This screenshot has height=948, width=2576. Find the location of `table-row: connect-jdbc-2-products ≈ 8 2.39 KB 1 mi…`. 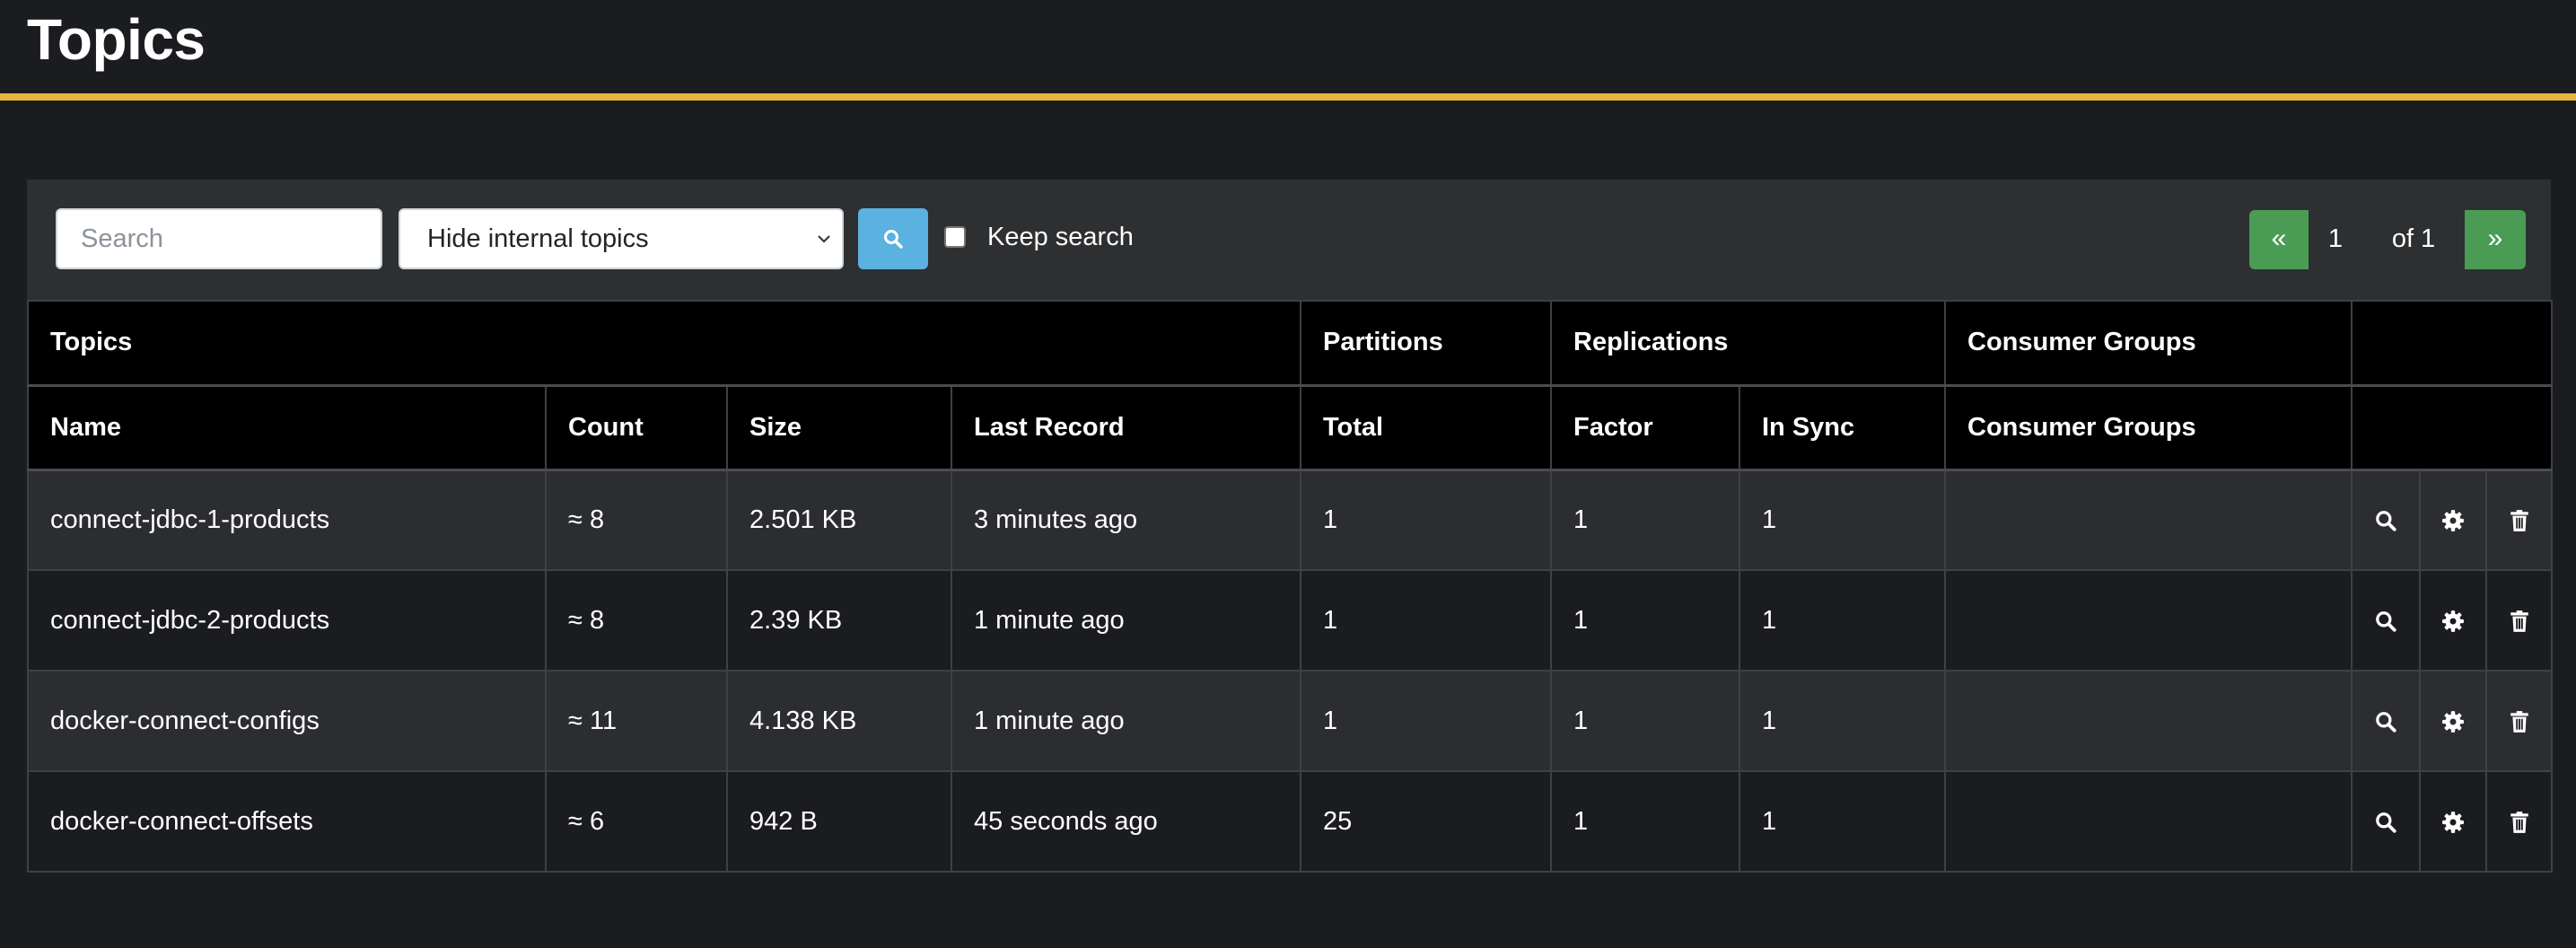

table-row: connect-jdbc-2-products ≈ 8 2.39 KB 1 mi… is located at coordinates (1290, 620).